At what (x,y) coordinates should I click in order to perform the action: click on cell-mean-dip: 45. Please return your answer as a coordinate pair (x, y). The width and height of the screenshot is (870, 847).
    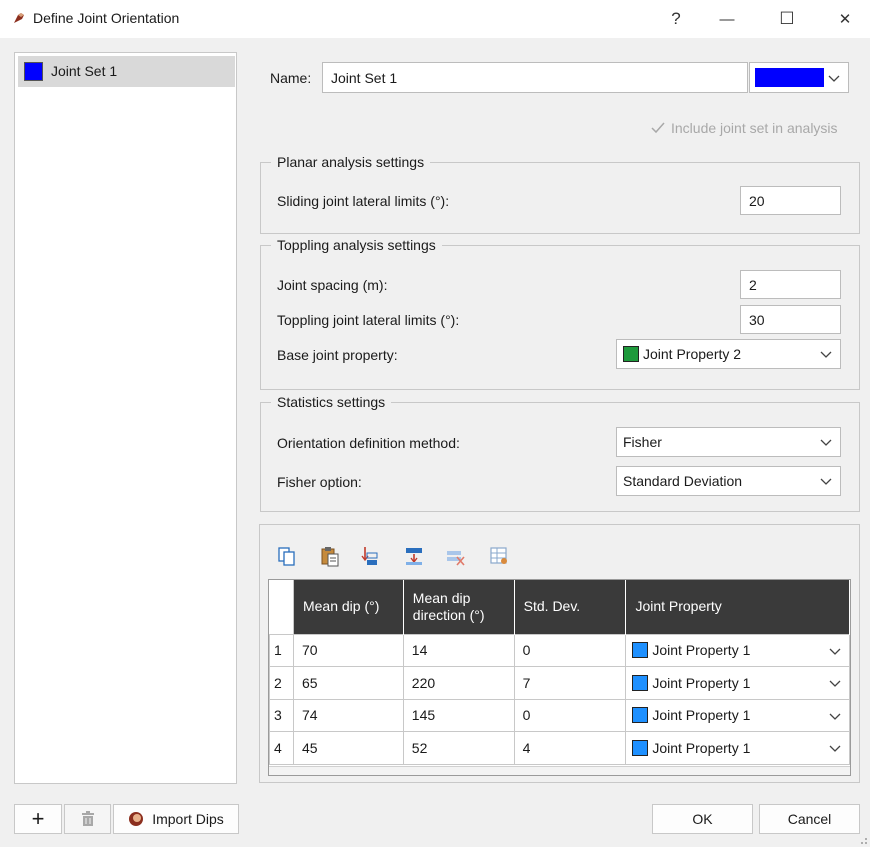
    Looking at the image, I should click on (348, 748).